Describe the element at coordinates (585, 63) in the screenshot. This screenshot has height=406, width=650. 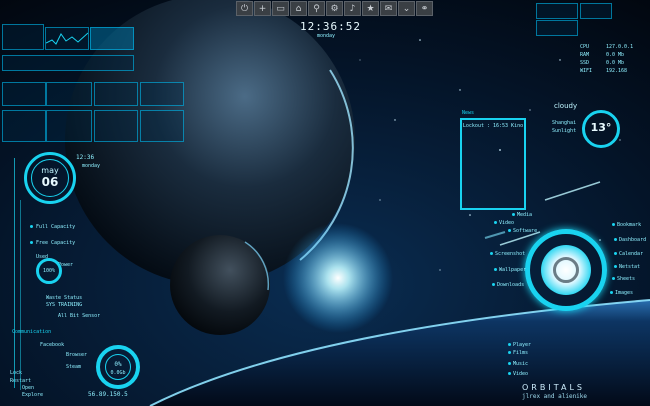
I see `sys-label-ssd: SSD` at that location.